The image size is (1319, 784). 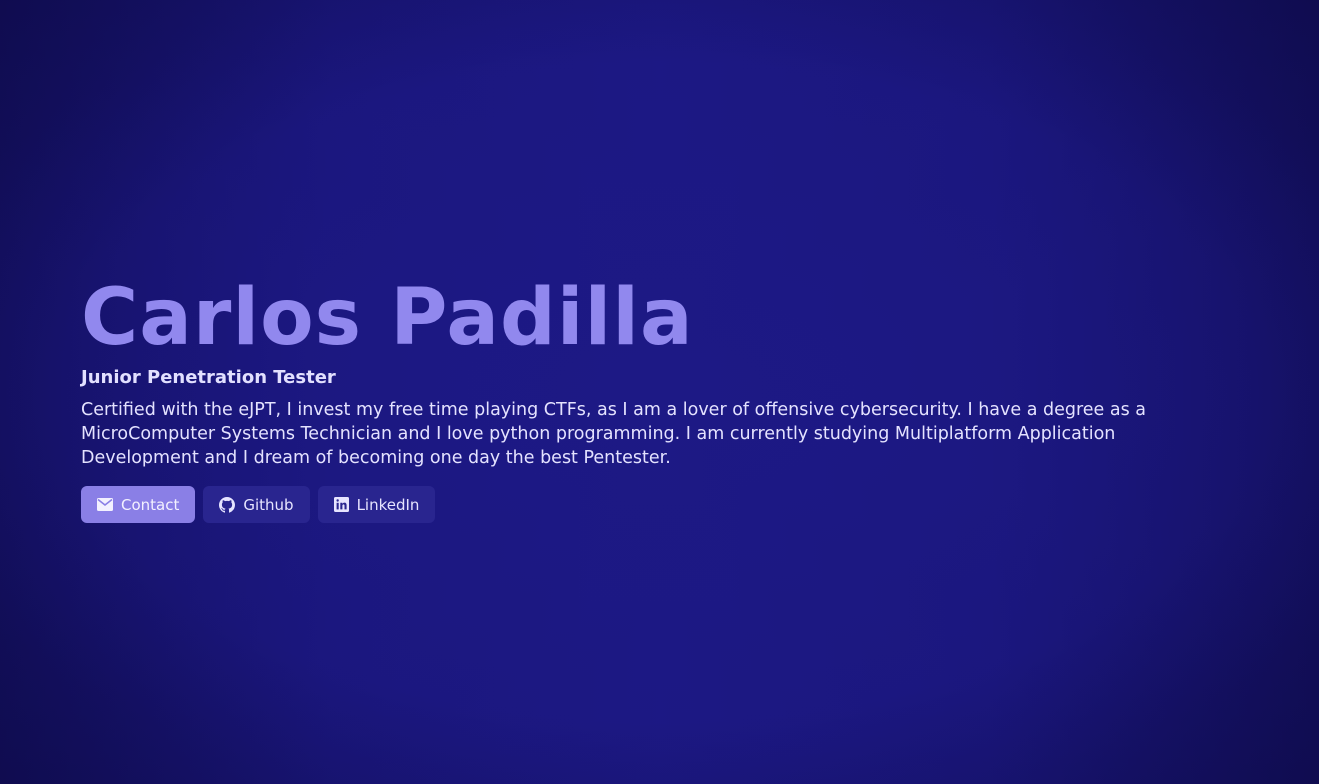 What do you see at coordinates (388, 504) in the screenshot?
I see `linkedin-button-label: LinkedIn` at bounding box center [388, 504].